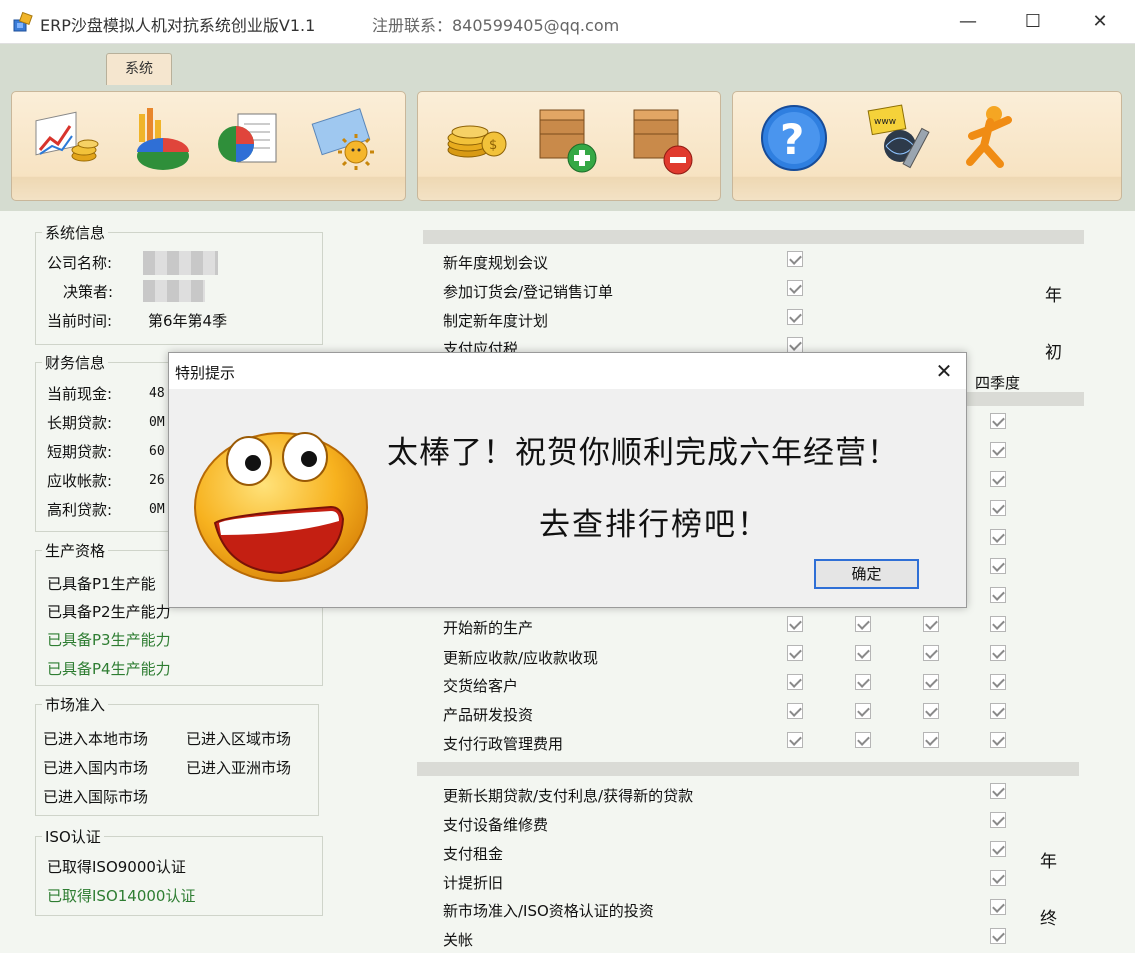 The image size is (1135, 953). Describe the element at coordinates (1048, 862) in the screenshot. I see `year-end-char-1: 年` at that location.